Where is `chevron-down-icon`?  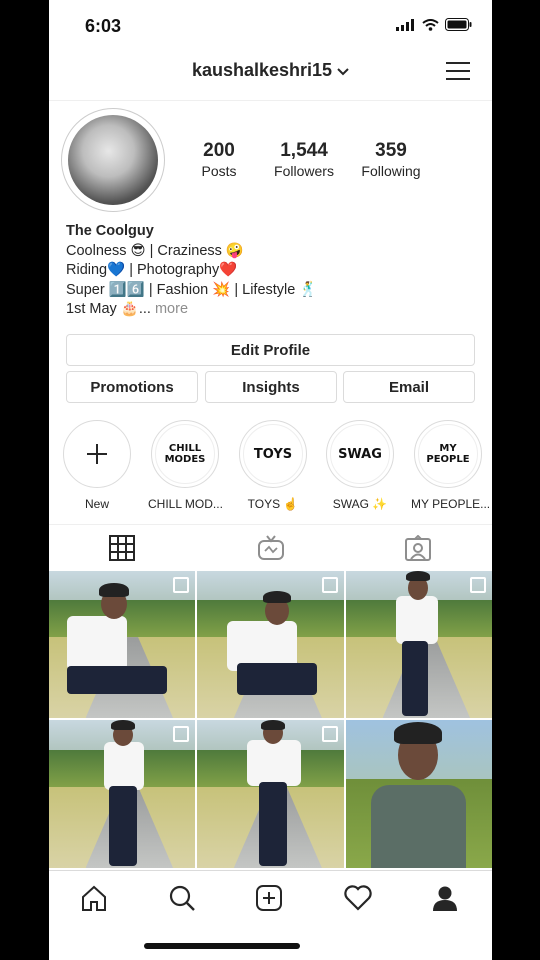 chevron-down-icon is located at coordinates (343, 72).